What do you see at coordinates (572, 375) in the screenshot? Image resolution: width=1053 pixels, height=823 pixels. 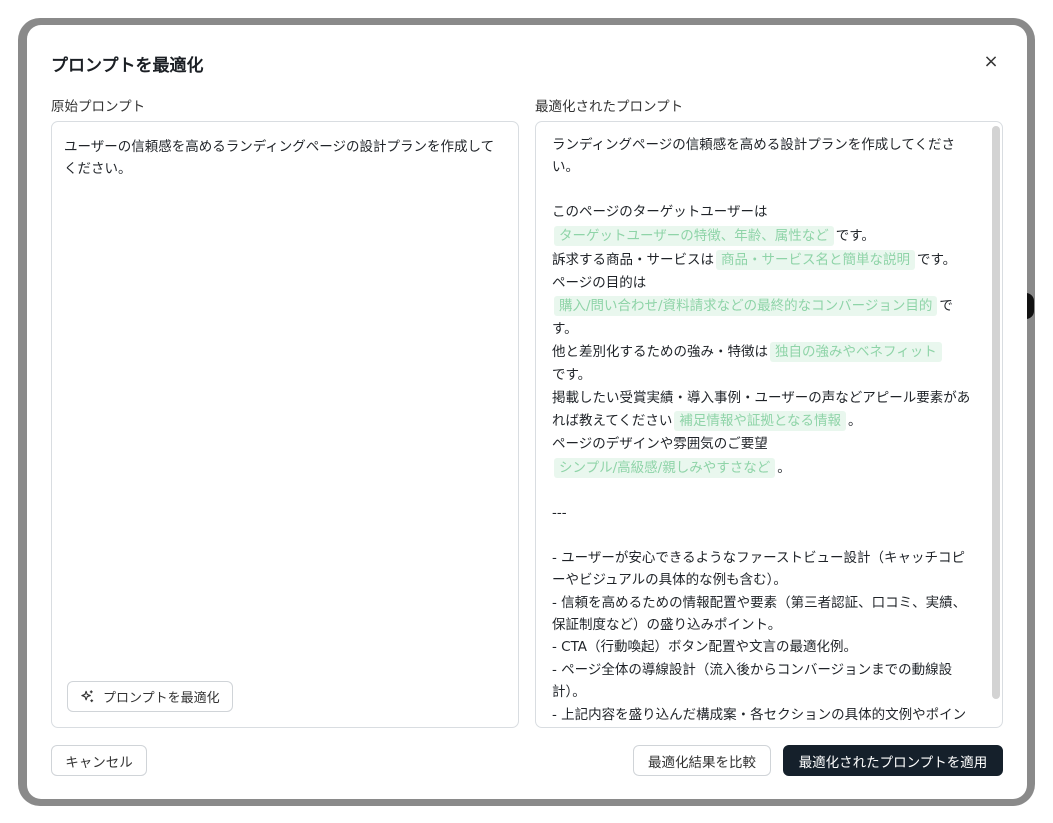 I see `strength-suffix: です。` at bounding box center [572, 375].